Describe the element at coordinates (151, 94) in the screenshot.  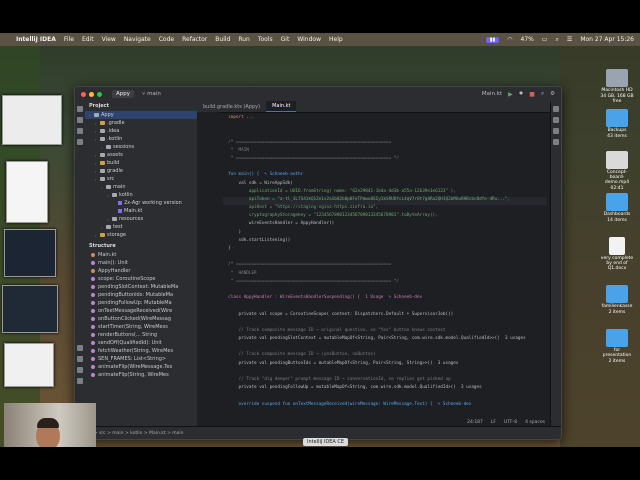
I see `branch-selector: ⑂ main` at that location.